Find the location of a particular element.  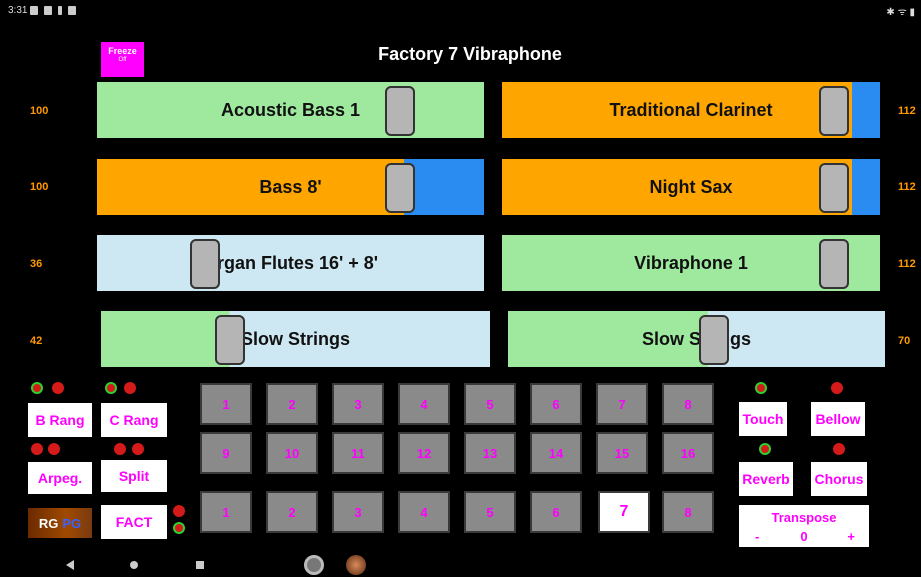

b-rang-led-red is located at coordinates (58, 388).